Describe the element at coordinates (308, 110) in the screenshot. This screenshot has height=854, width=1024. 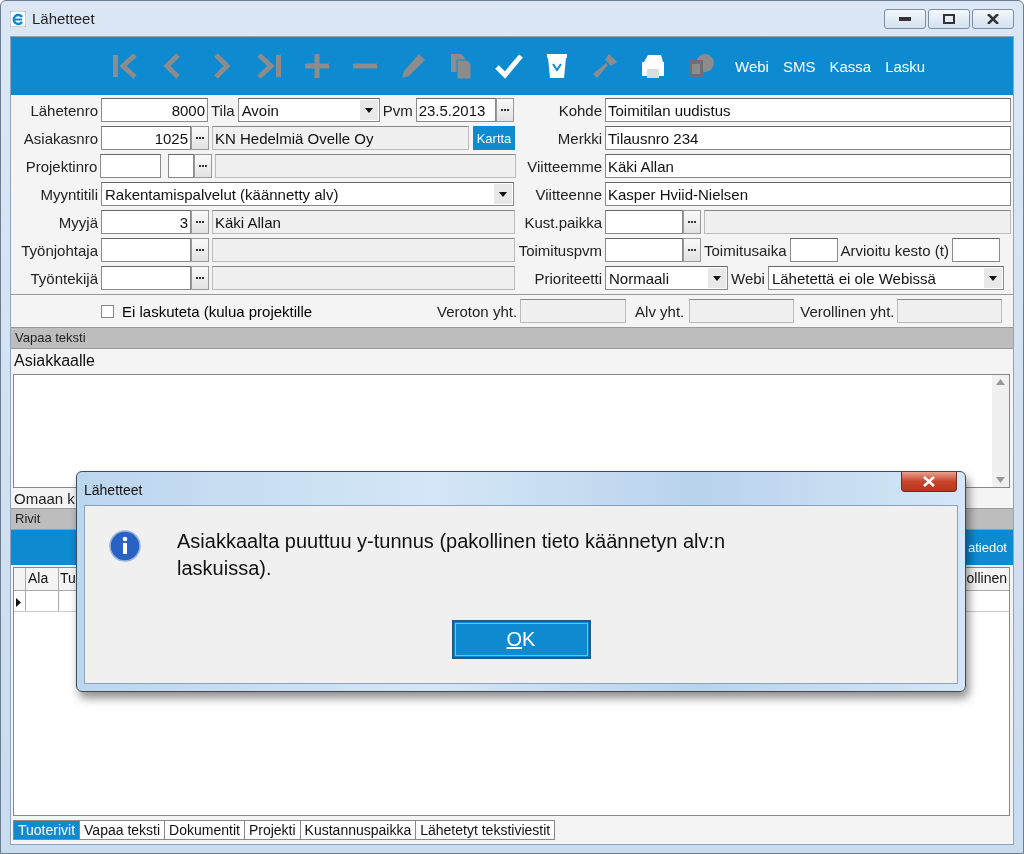
I see `status-dropdown: Avoin` at that location.